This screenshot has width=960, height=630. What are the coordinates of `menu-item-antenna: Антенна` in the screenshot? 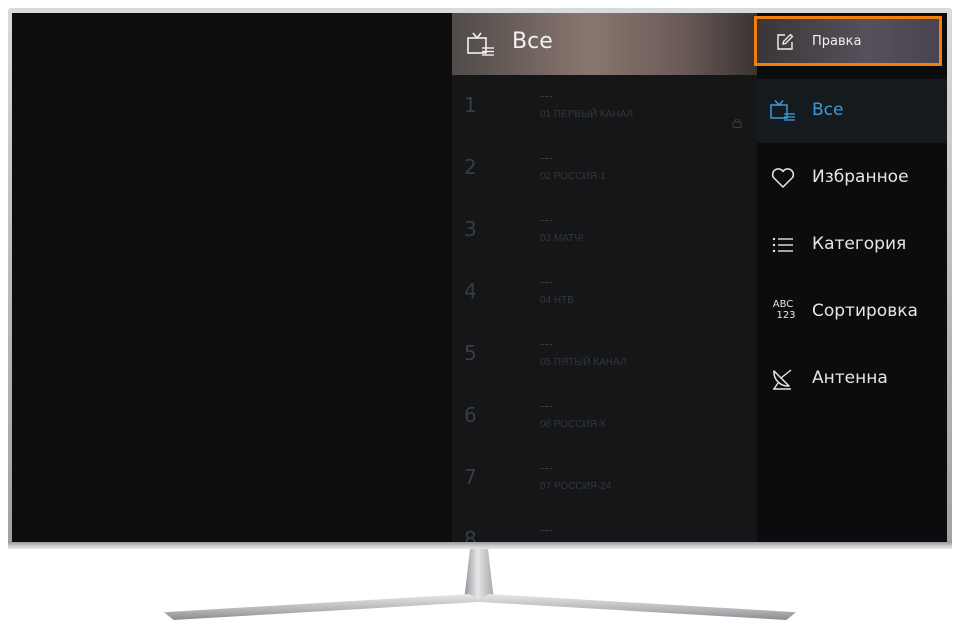 It's located at (852, 379).